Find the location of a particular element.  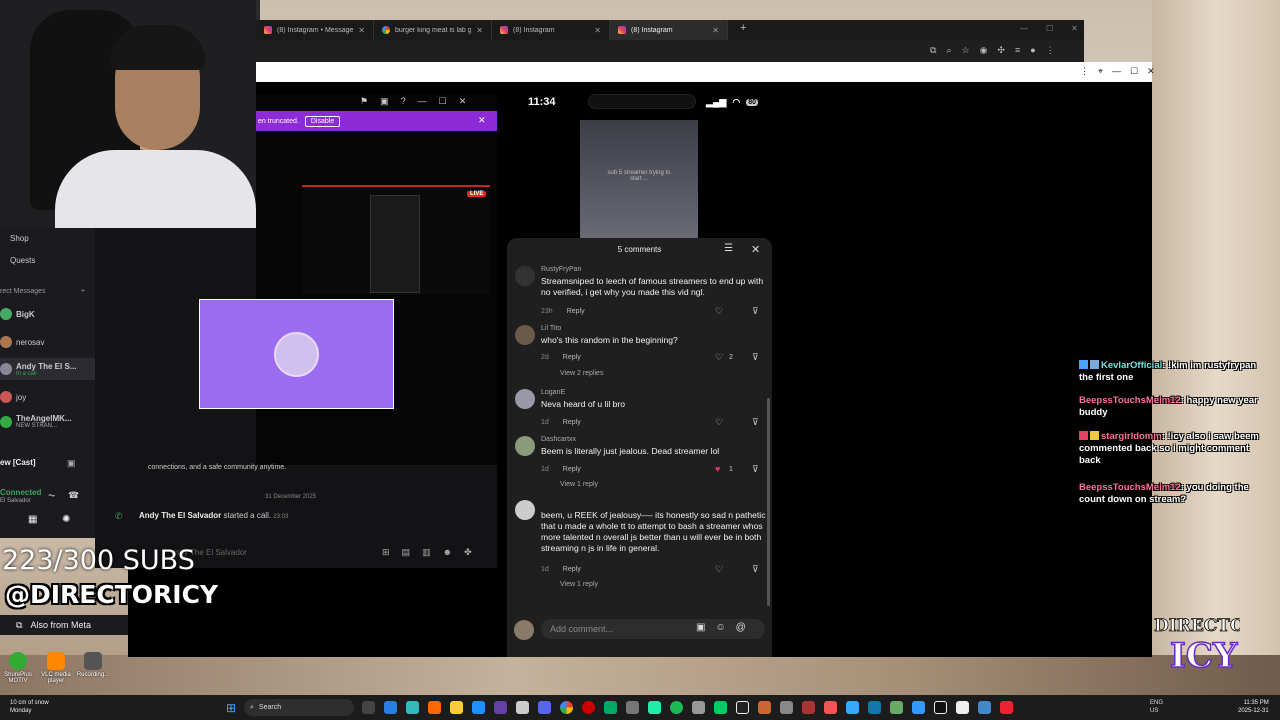

sidebar-item-quests: Quests is located at coordinates (57, 260).